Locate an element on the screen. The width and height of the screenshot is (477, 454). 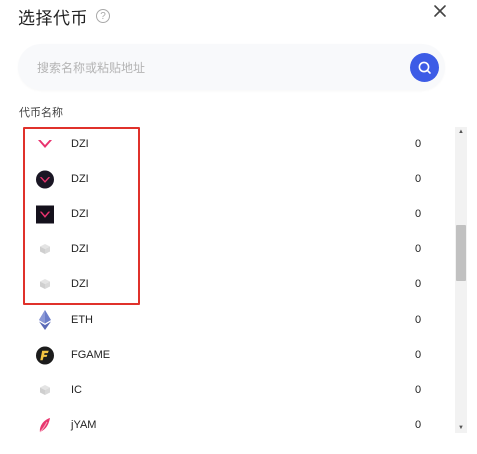
search-button is located at coordinates (424, 67).